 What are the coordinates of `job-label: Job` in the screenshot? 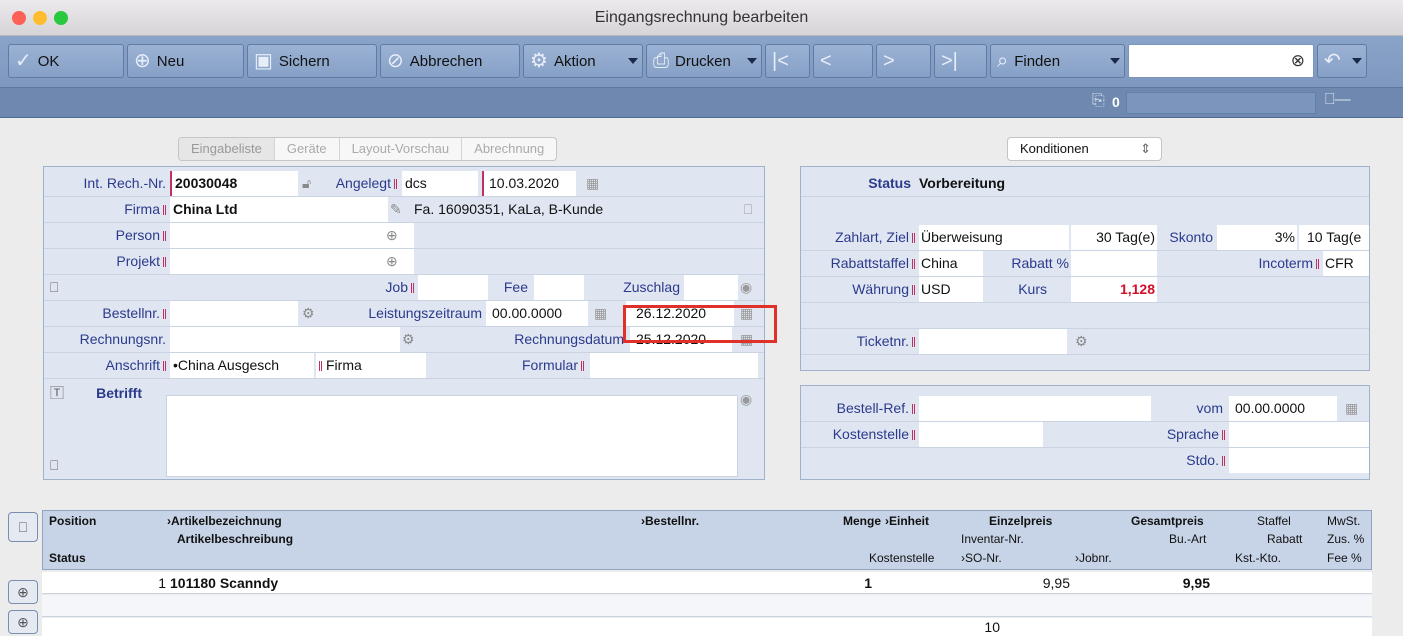 It's located at (379, 287).